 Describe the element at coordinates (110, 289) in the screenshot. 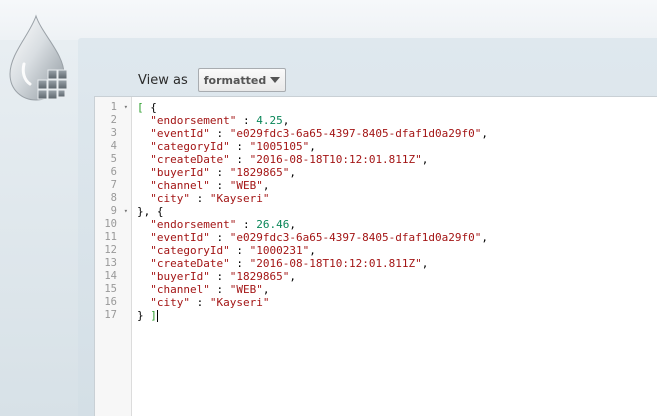

I see `line-number: 15` at that location.